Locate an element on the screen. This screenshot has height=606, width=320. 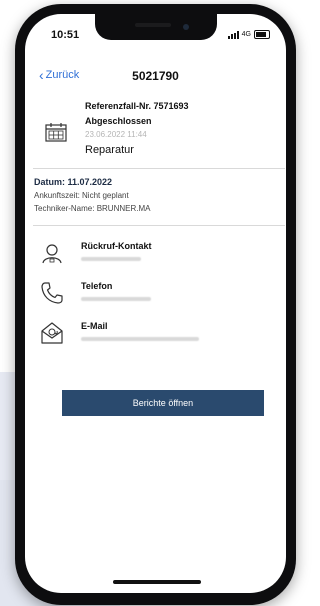
contact-phone: Telefon is located at coordinates (155, 299).